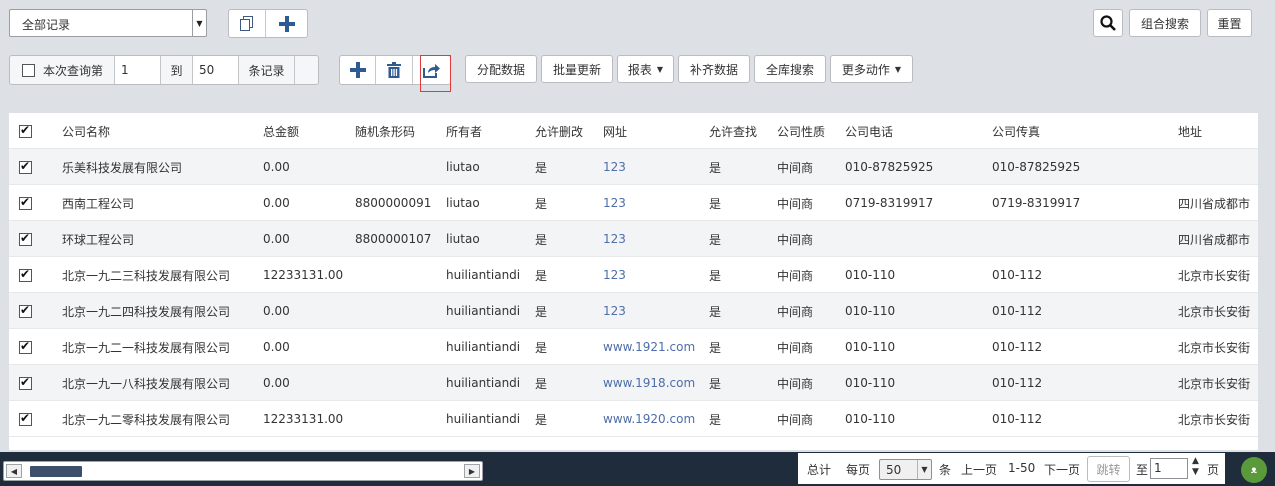 The image size is (1275, 486). What do you see at coordinates (649, 419) in the screenshot?
I see `cell-website: www.1920.com` at bounding box center [649, 419].